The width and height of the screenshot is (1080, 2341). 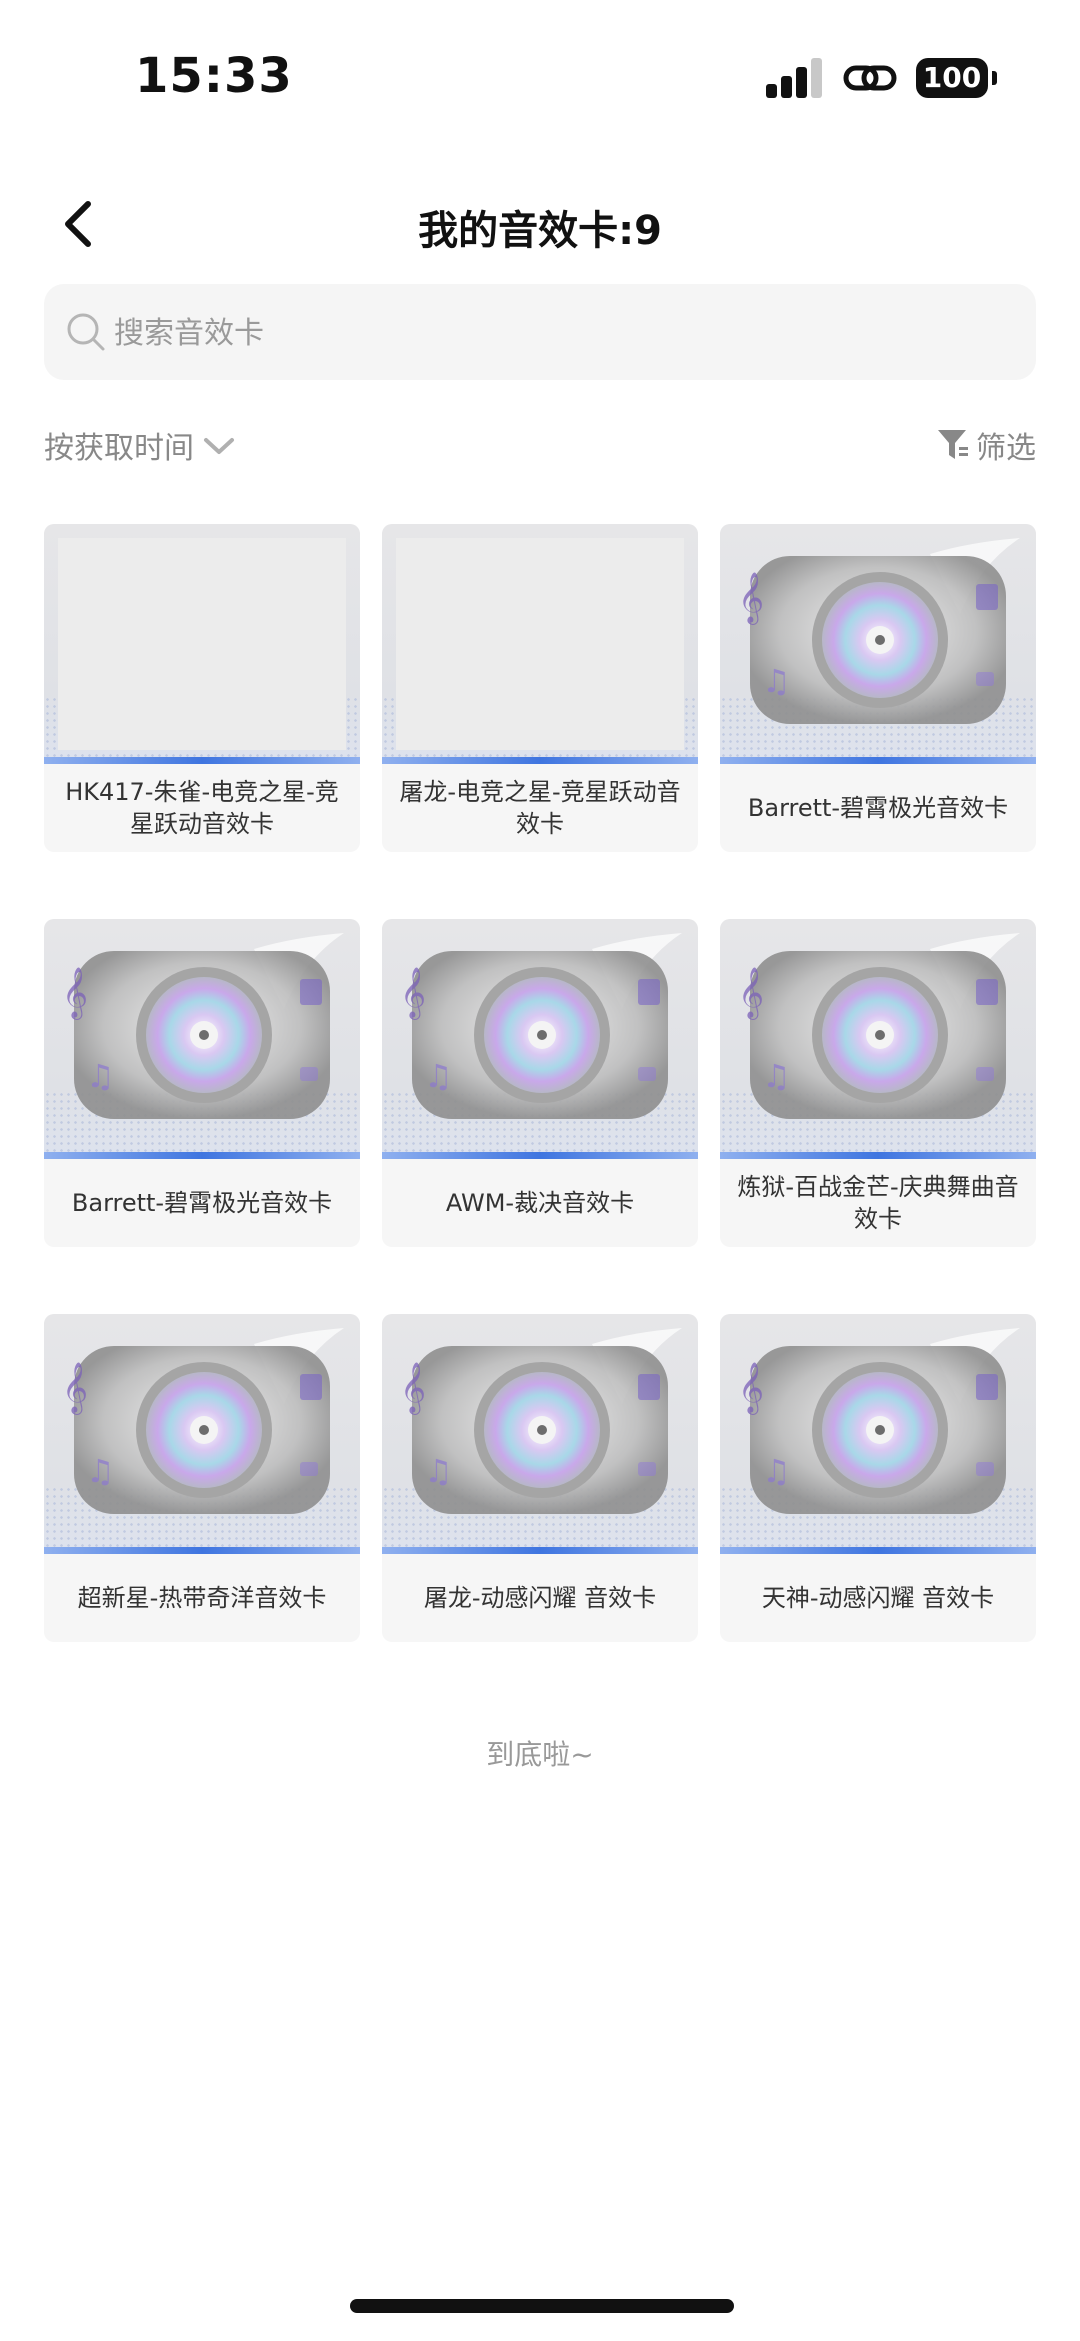 I want to click on filter-row: 按获取时间 筛选, so click(x=540, y=445).